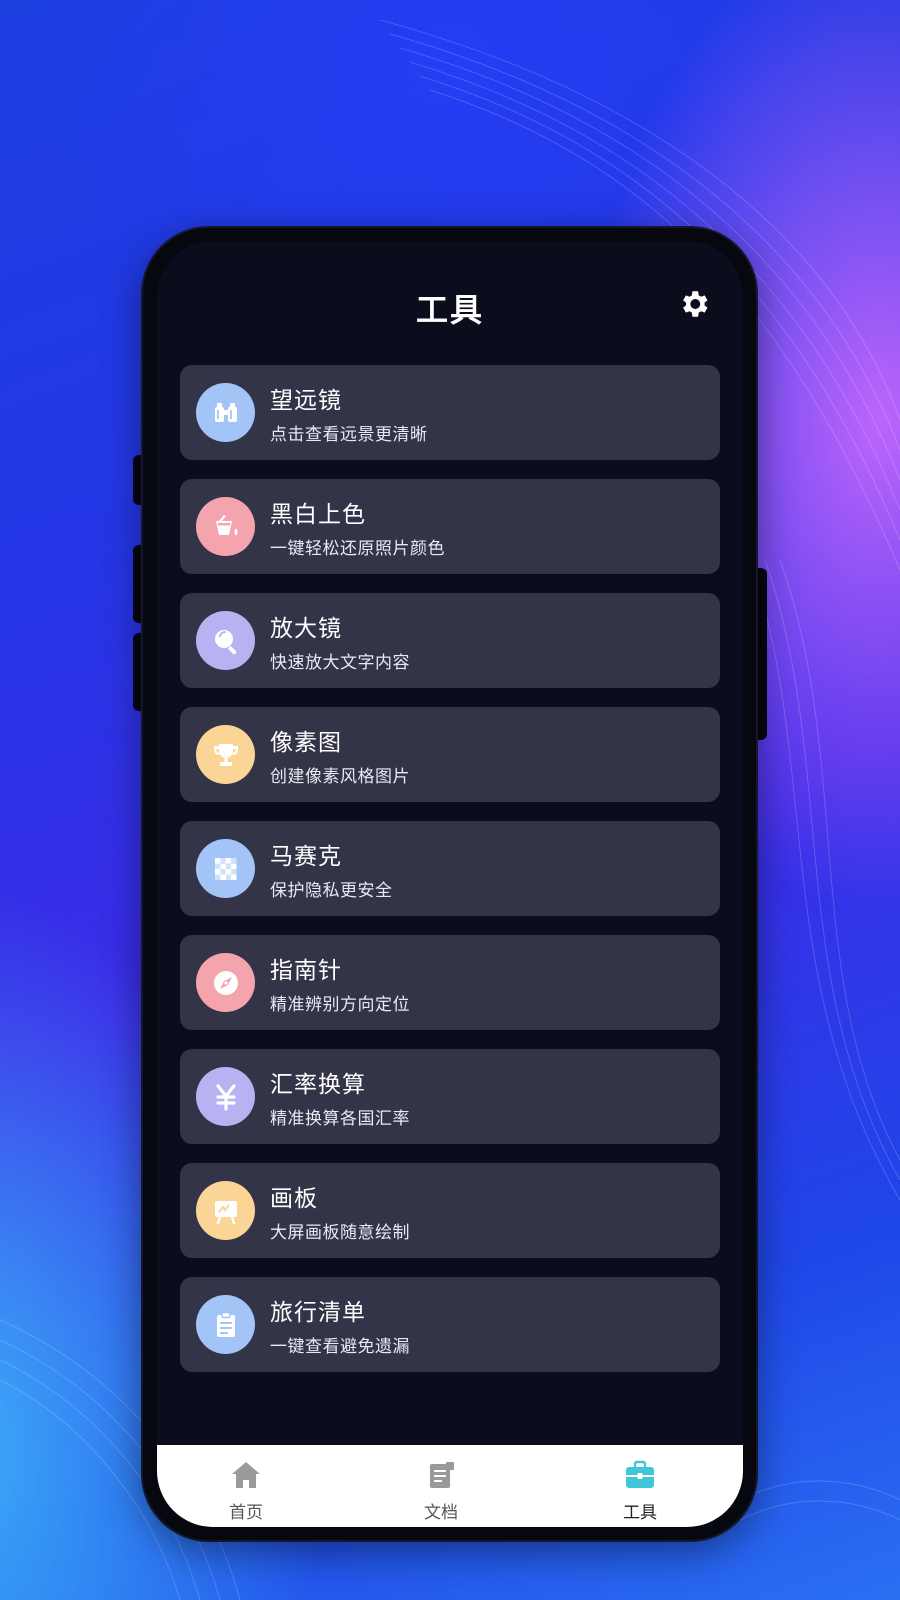 This screenshot has height=1600, width=900. Describe the element at coordinates (306, 401) in the screenshot. I see `tool-title: 望远镜` at that location.